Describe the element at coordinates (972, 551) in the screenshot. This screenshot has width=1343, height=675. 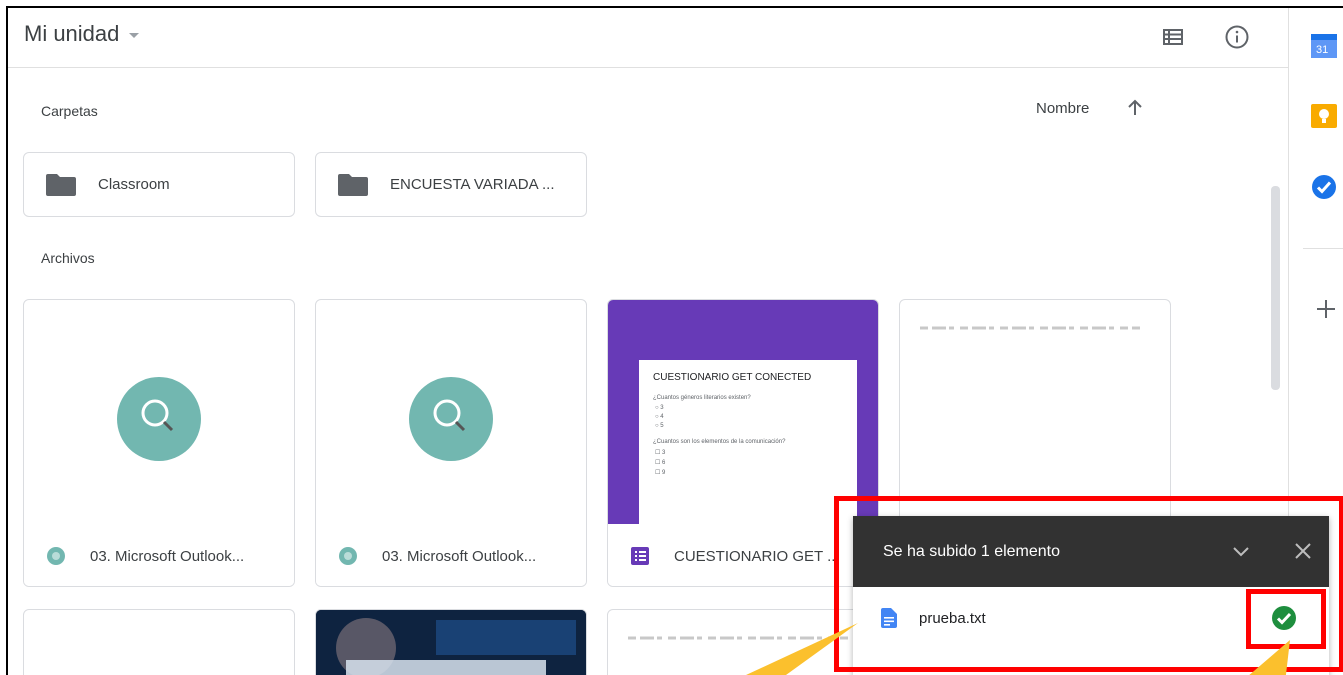
I see `upload-status-title: Se ha subido 1 elemento` at that location.